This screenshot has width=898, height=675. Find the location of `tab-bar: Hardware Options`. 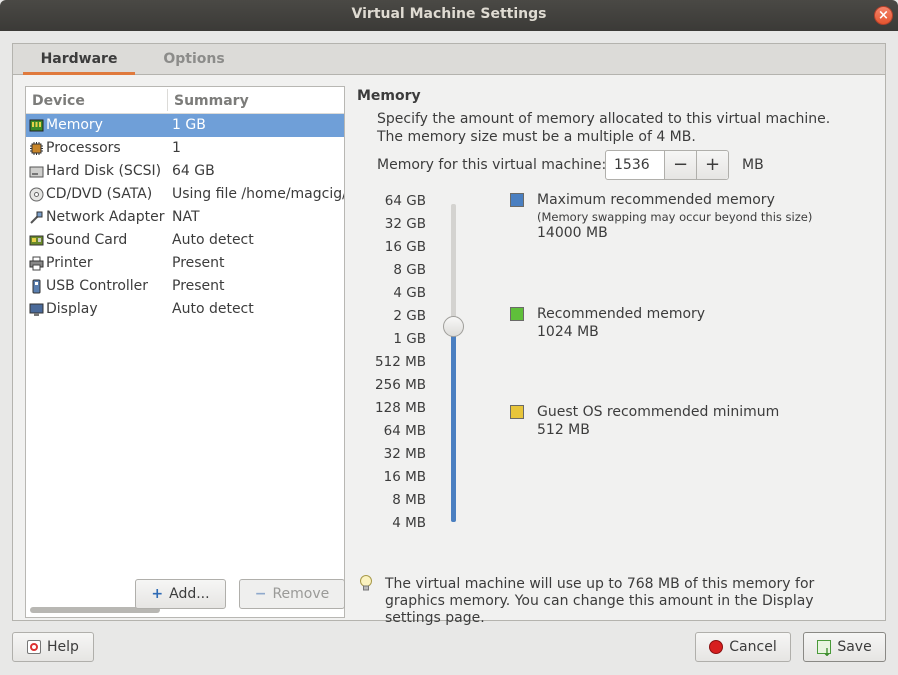

tab-bar: Hardware Options is located at coordinates (449, 59).